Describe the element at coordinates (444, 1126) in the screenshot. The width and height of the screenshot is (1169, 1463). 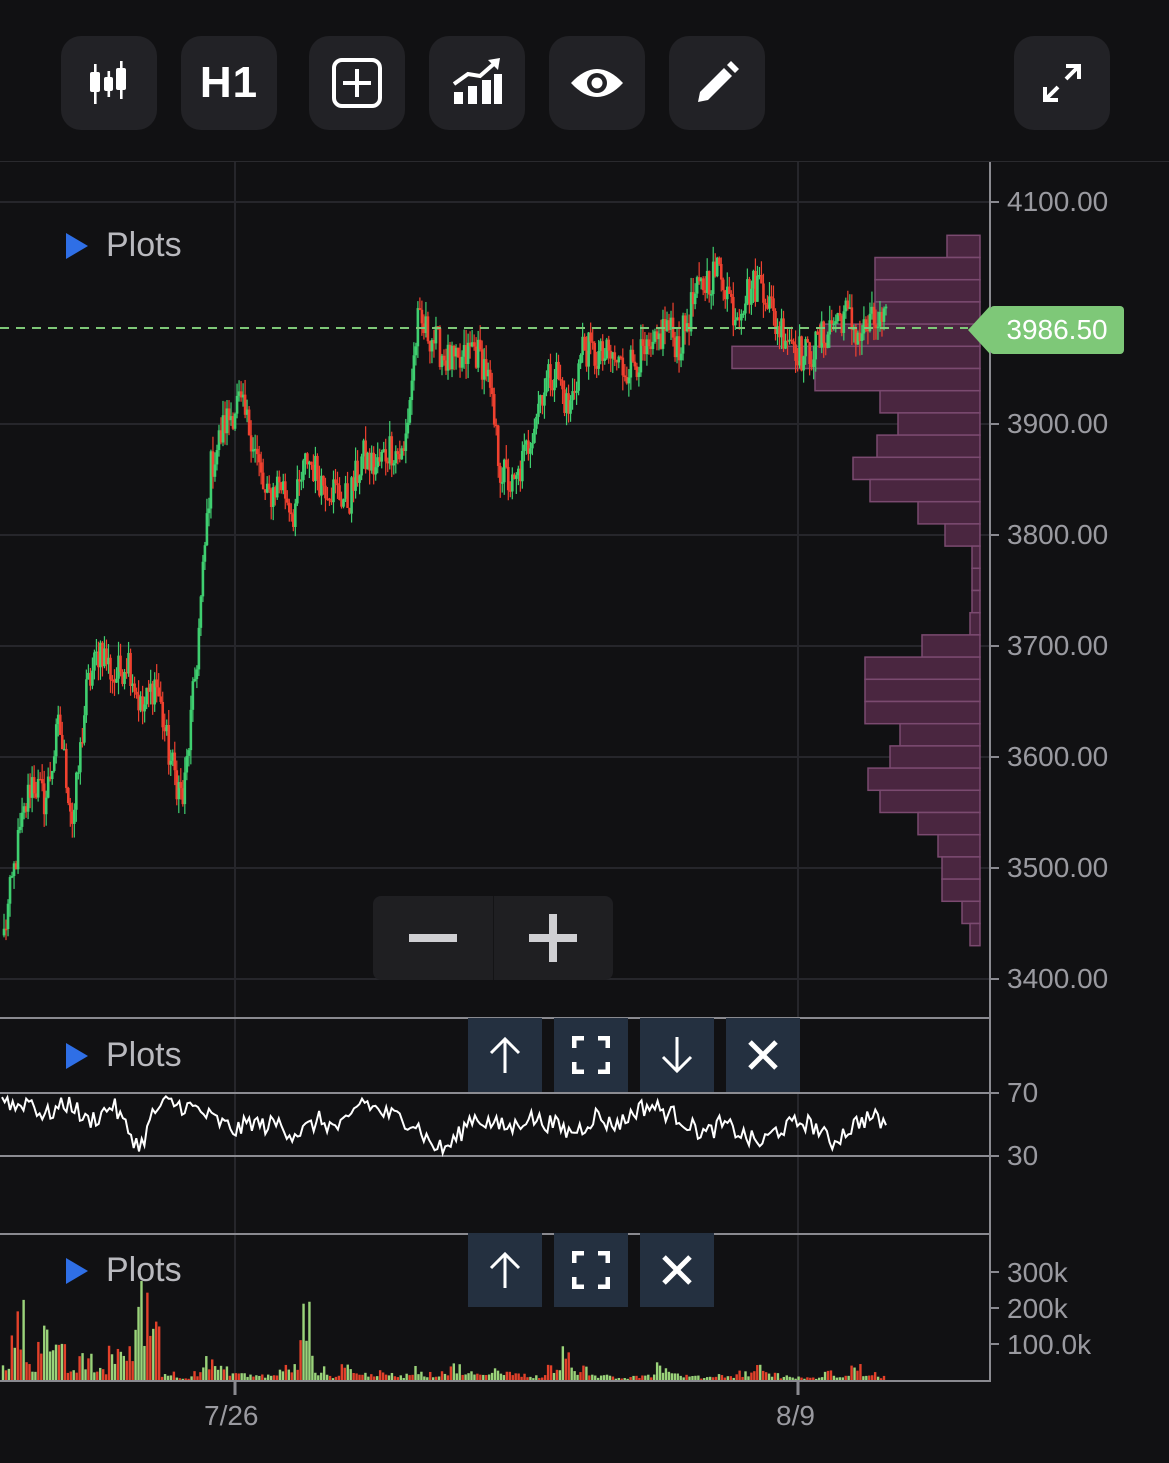
I see `oscillator-line` at that location.